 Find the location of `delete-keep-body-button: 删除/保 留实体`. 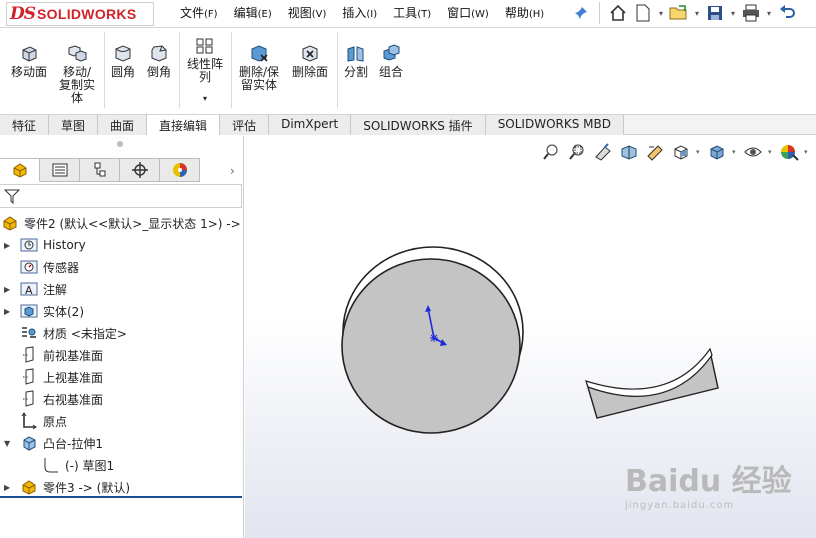

delete-keep-body-button: 删除/保 留实体 is located at coordinates (259, 68).